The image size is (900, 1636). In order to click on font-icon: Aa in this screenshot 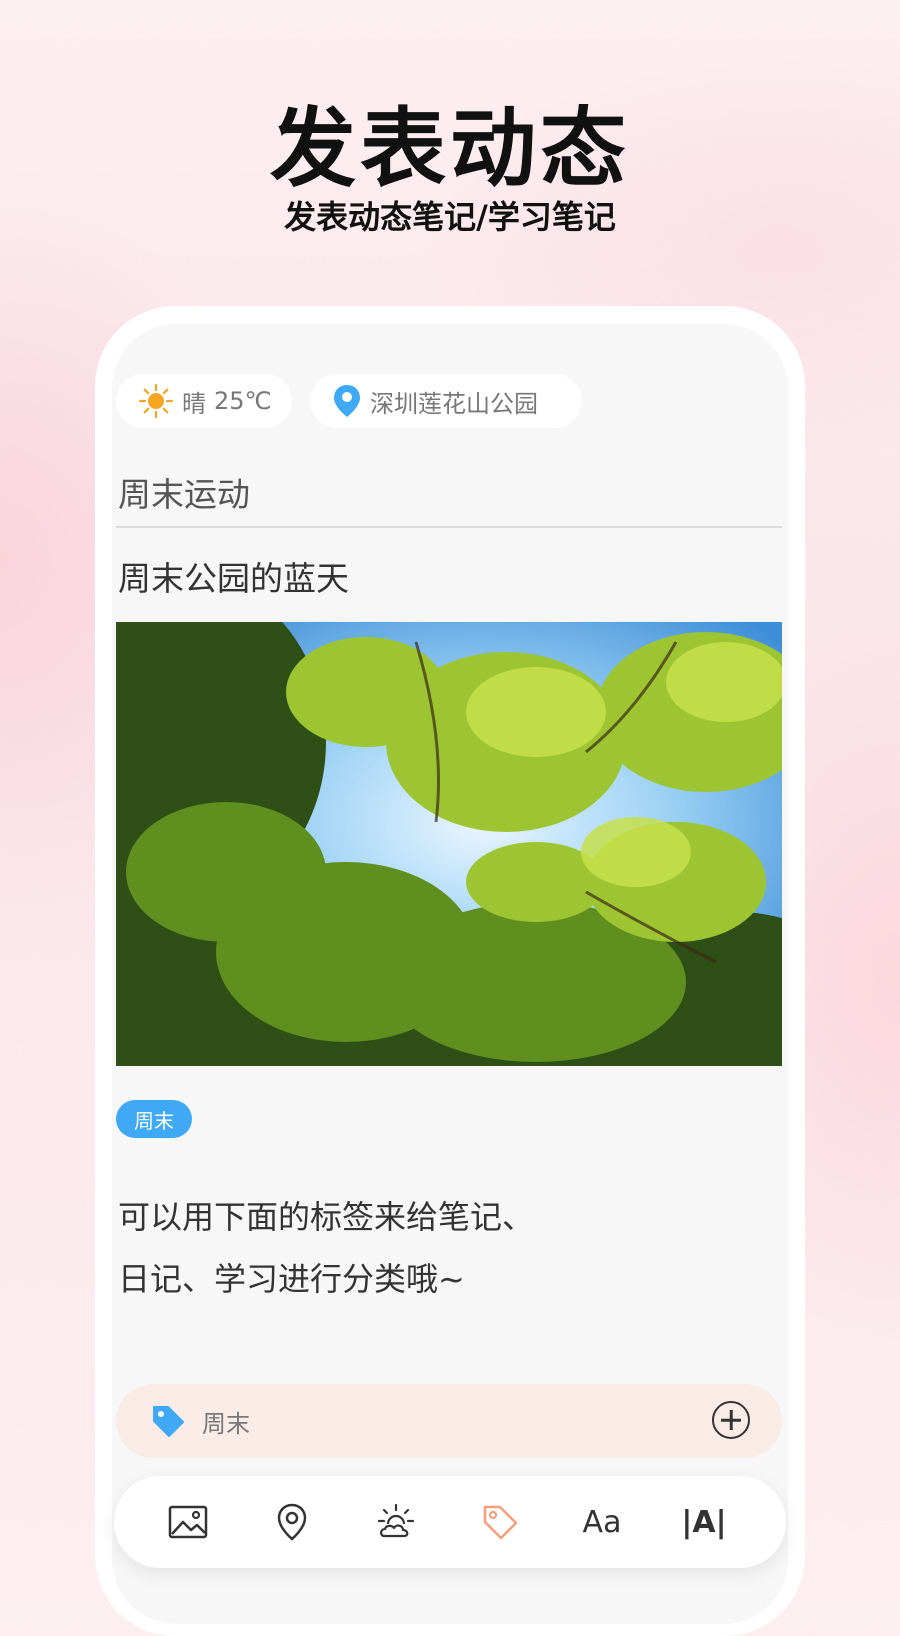, I will do `click(602, 1522)`.